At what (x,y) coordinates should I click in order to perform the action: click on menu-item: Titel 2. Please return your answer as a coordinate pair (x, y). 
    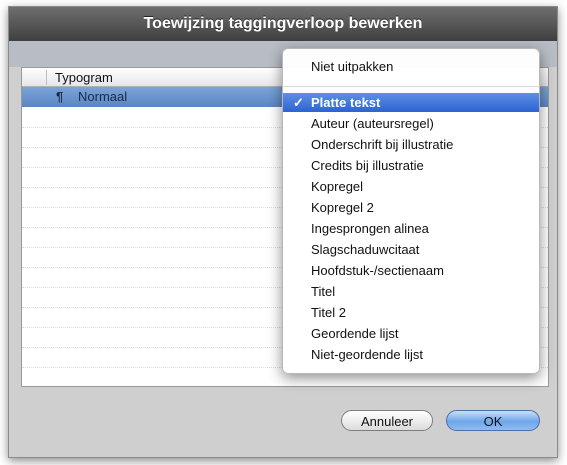
    Looking at the image, I should click on (411, 312).